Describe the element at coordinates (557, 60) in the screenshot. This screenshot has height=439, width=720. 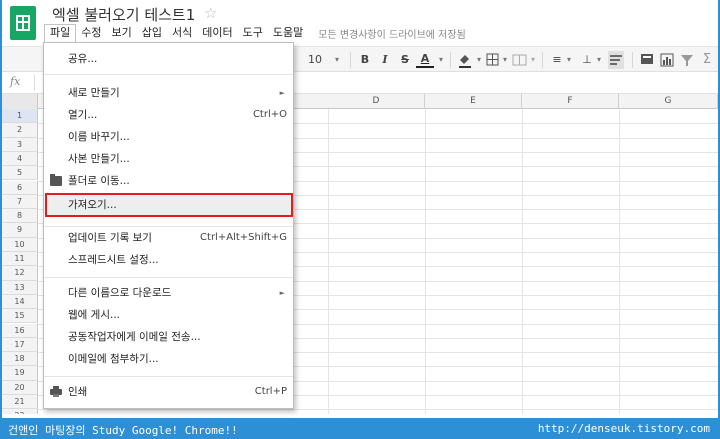
I see `align-left-icon: ≡` at that location.